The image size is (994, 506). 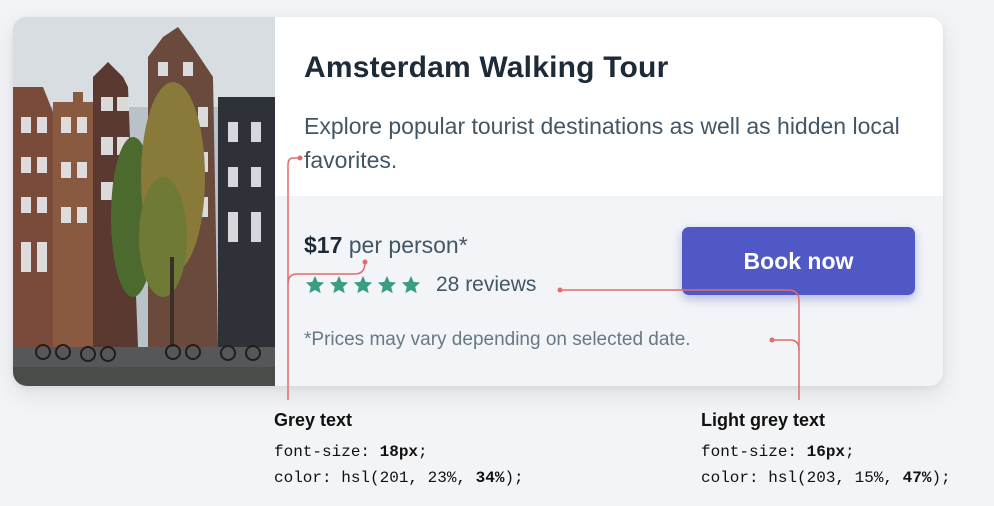 I want to click on star-rating, so click(x=363, y=285).